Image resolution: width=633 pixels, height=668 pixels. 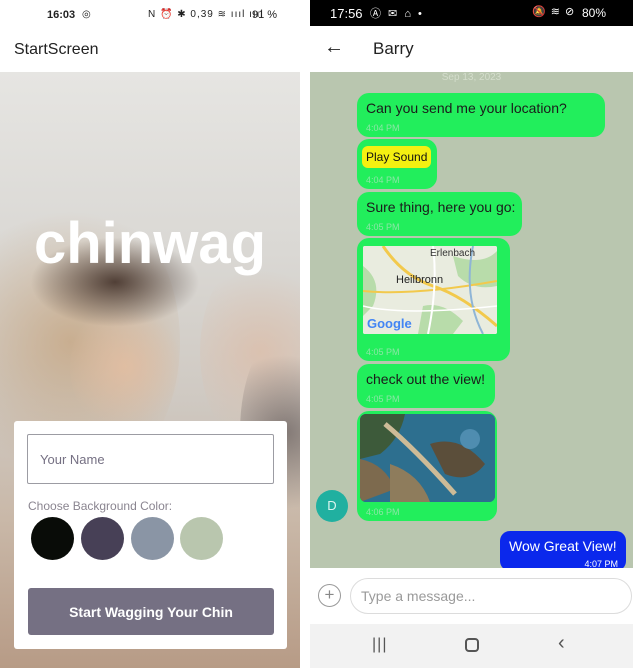 I want to click on message-text: Wow Great View!, so click(x=563, y=546).